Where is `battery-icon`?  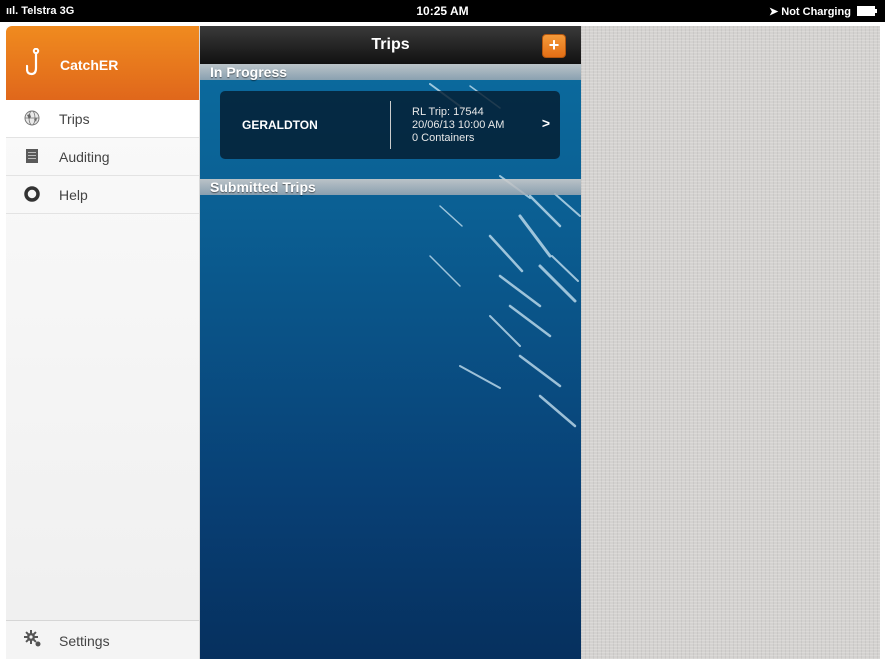 battery-icon is located at coordinates (867, 11).